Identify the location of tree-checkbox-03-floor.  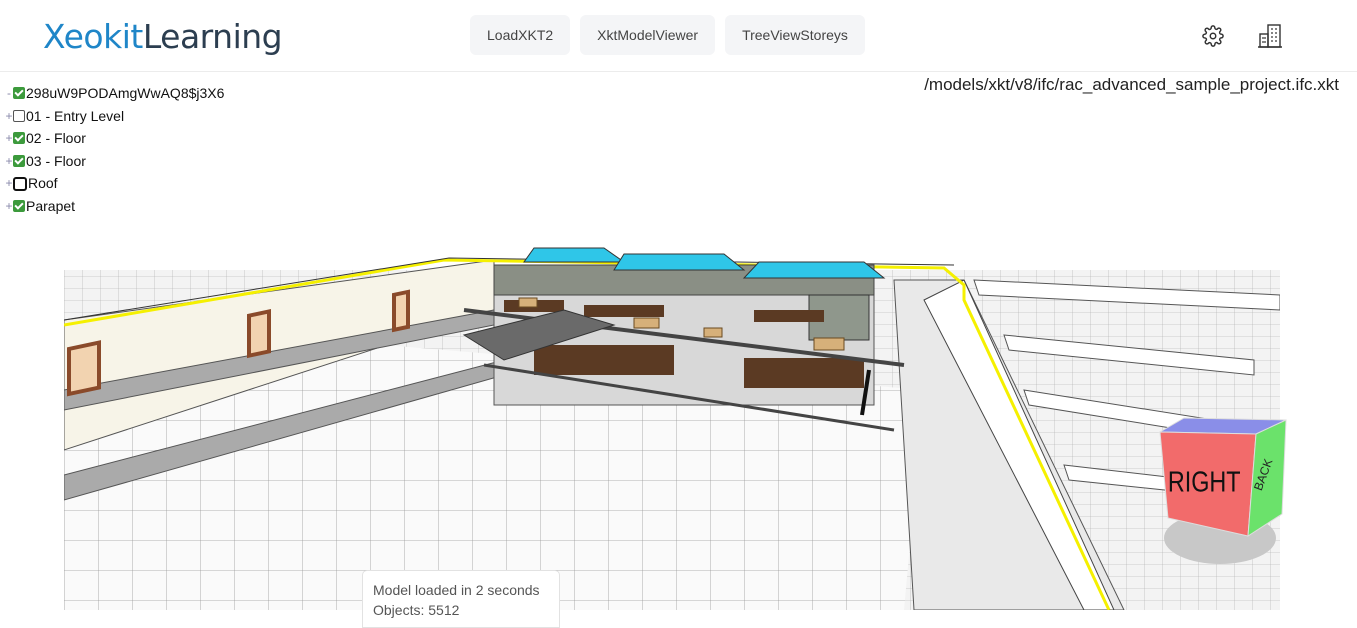
(19, 161).